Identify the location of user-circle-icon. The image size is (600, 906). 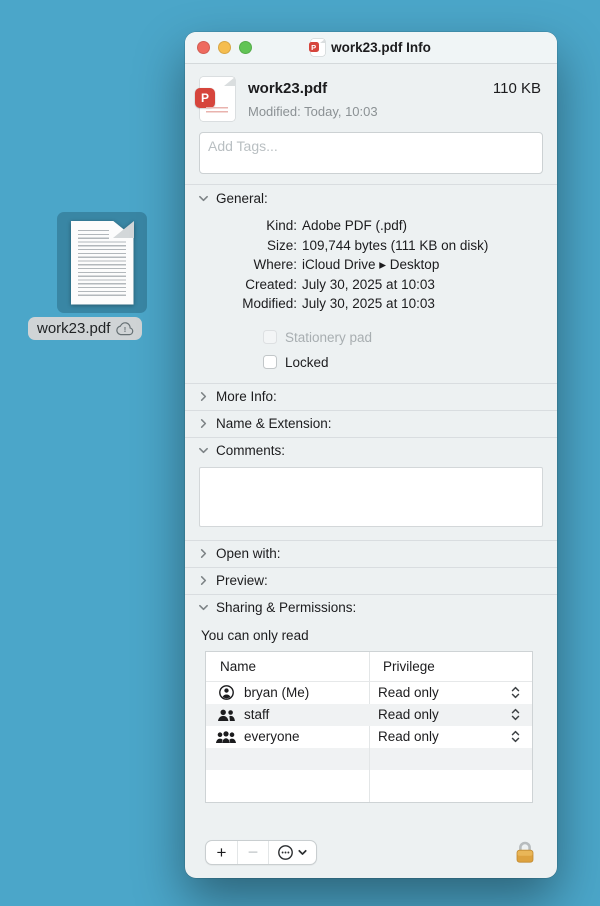
(226, 692).